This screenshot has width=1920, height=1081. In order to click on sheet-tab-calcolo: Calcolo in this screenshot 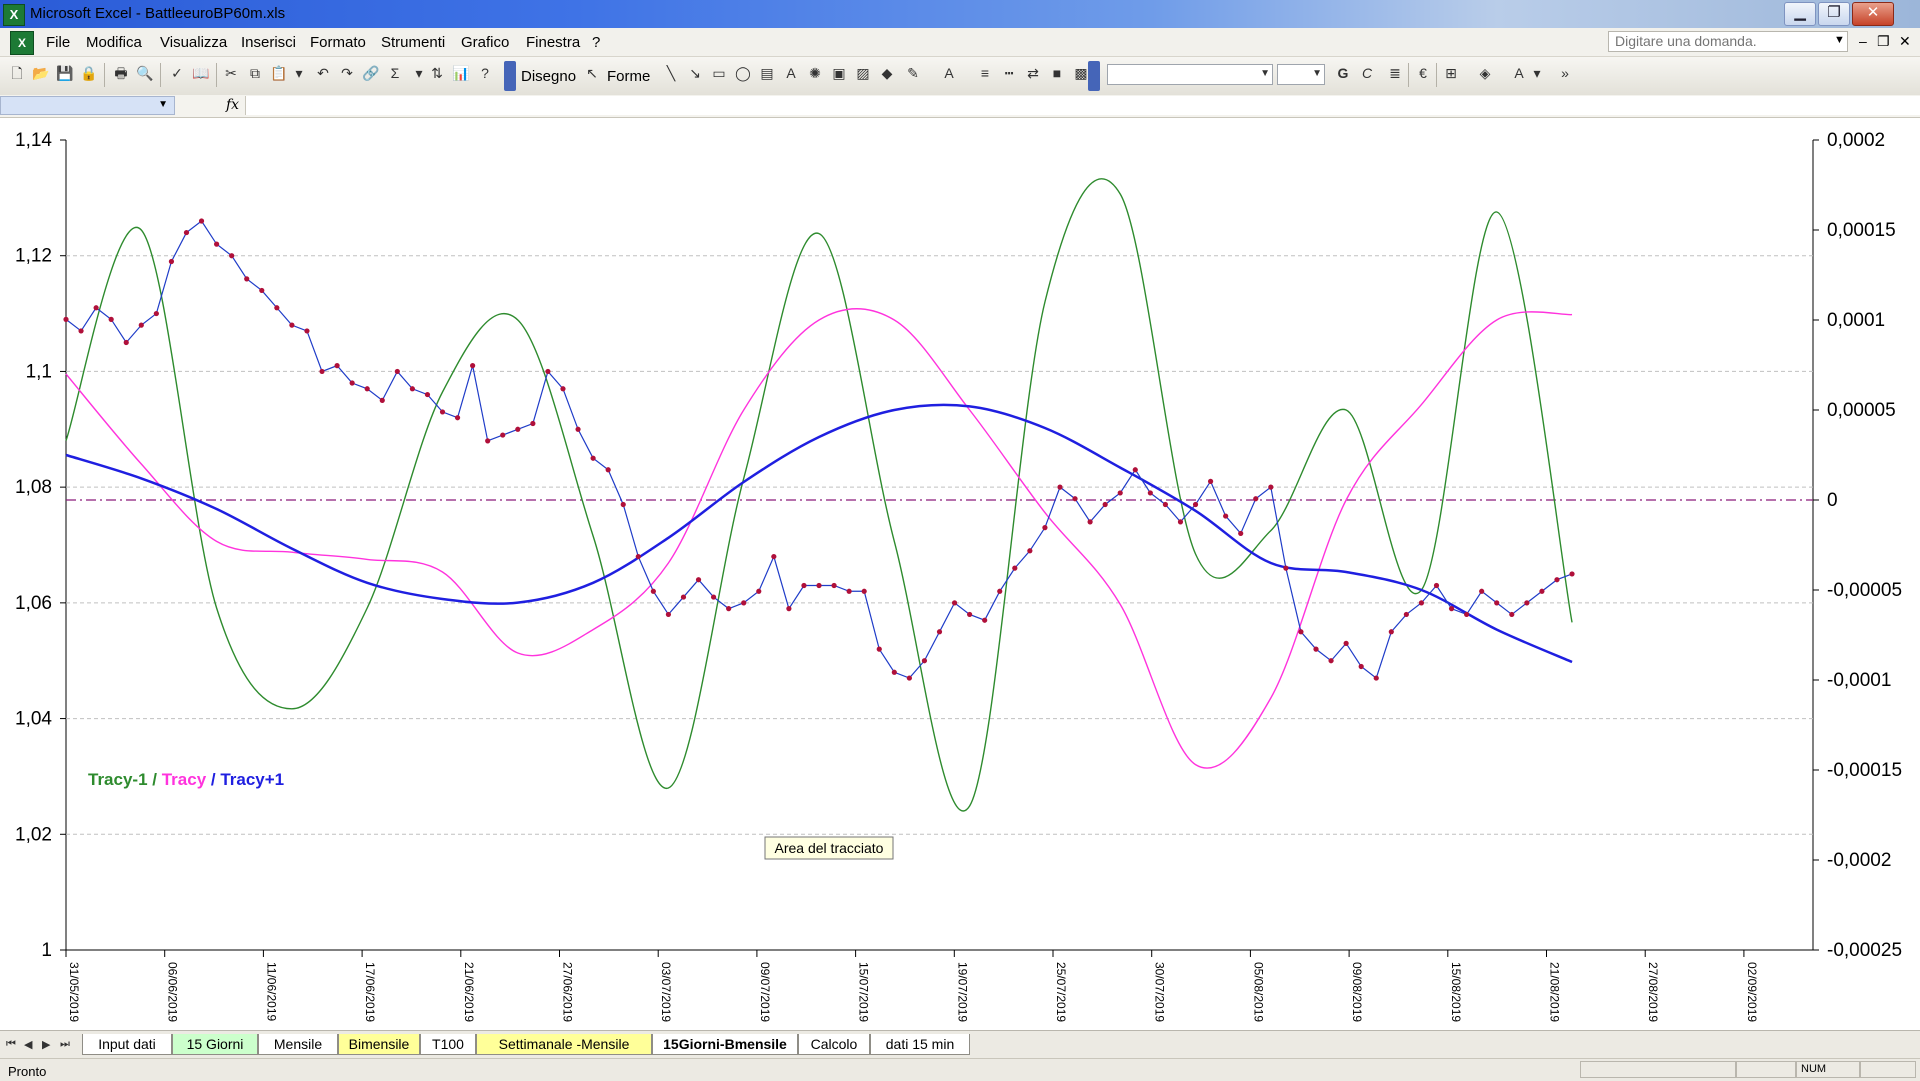, I will do `click(834, 1044)`.